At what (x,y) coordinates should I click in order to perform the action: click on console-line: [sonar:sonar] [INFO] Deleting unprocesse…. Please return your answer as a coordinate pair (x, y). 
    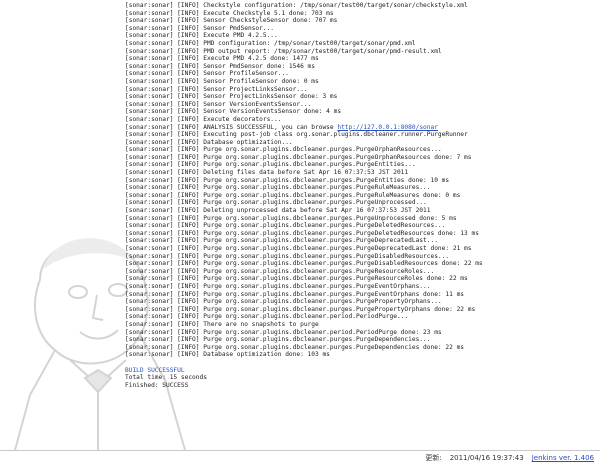
    Looking at the image, I should click on (360, 211).